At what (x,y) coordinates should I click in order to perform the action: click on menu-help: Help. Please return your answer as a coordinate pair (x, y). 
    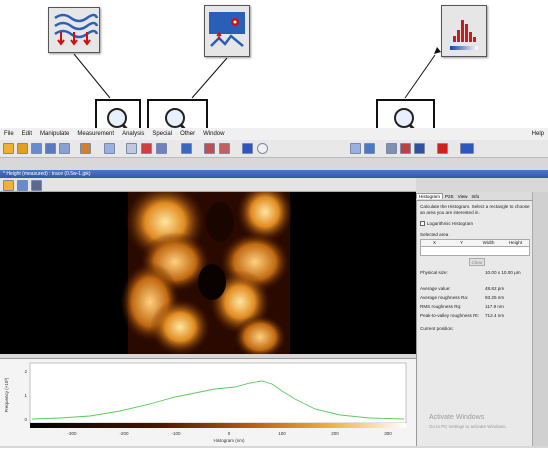
    Looking at the image, I should click on (538, 134).